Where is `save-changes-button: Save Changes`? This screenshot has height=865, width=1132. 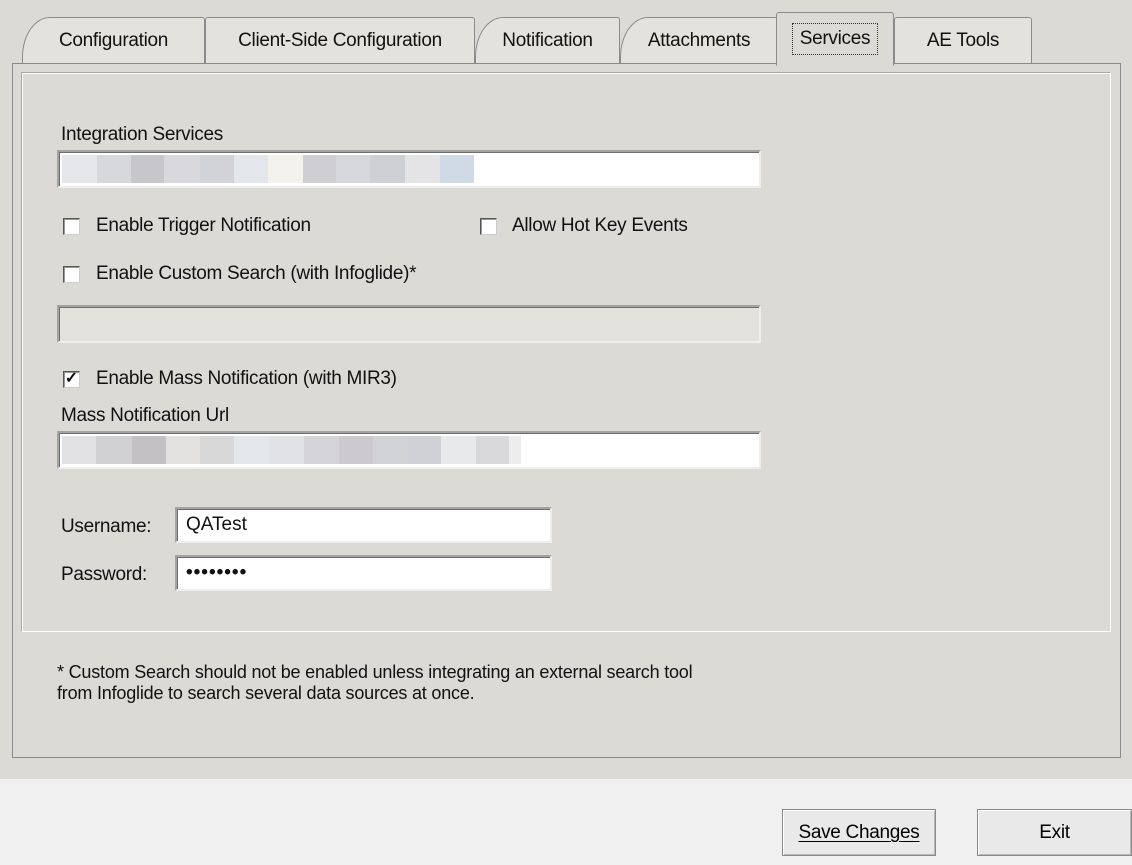
save-changes-button: Save Changes is located at coordinates (859, 832).